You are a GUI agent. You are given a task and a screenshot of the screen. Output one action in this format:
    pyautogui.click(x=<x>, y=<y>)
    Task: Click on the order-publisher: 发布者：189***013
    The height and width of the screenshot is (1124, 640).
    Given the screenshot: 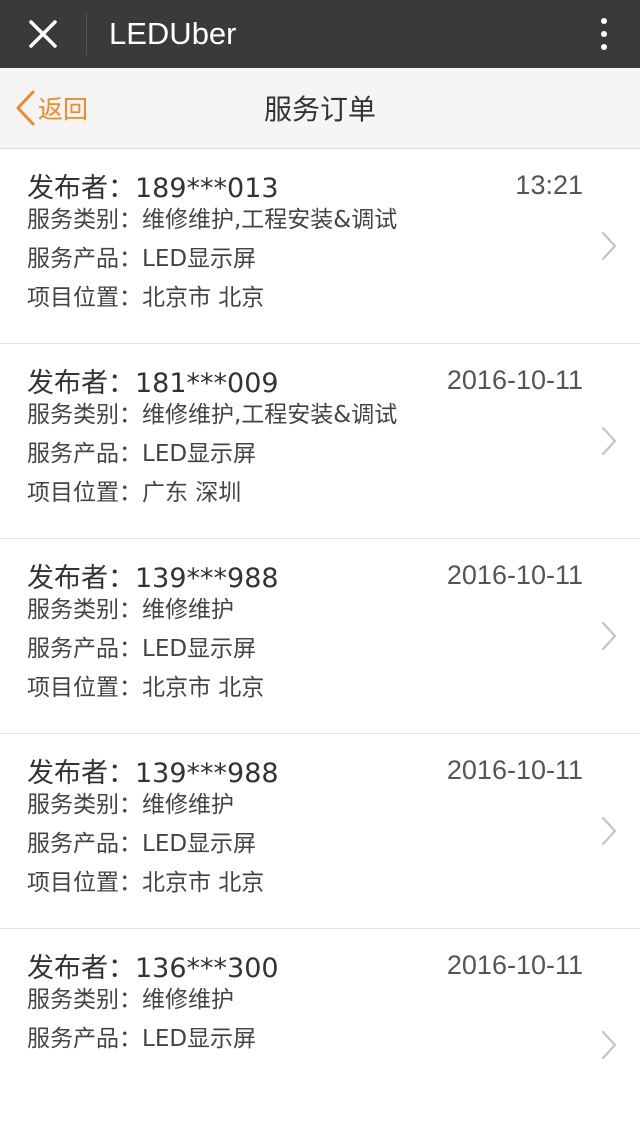 What is the action you would take?
    pyautogui.click(x=153, y=188)
    